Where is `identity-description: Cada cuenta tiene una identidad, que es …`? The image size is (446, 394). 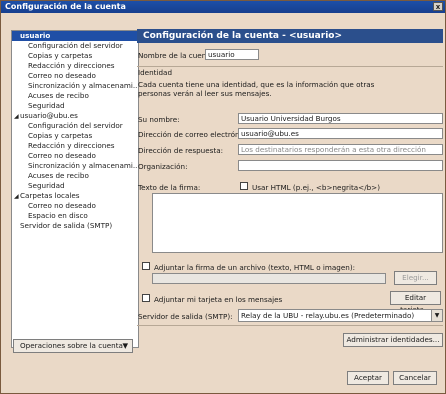 identity-description: Cada cuenta tiene una identidad, que es … is located at coordinates (256, 89).